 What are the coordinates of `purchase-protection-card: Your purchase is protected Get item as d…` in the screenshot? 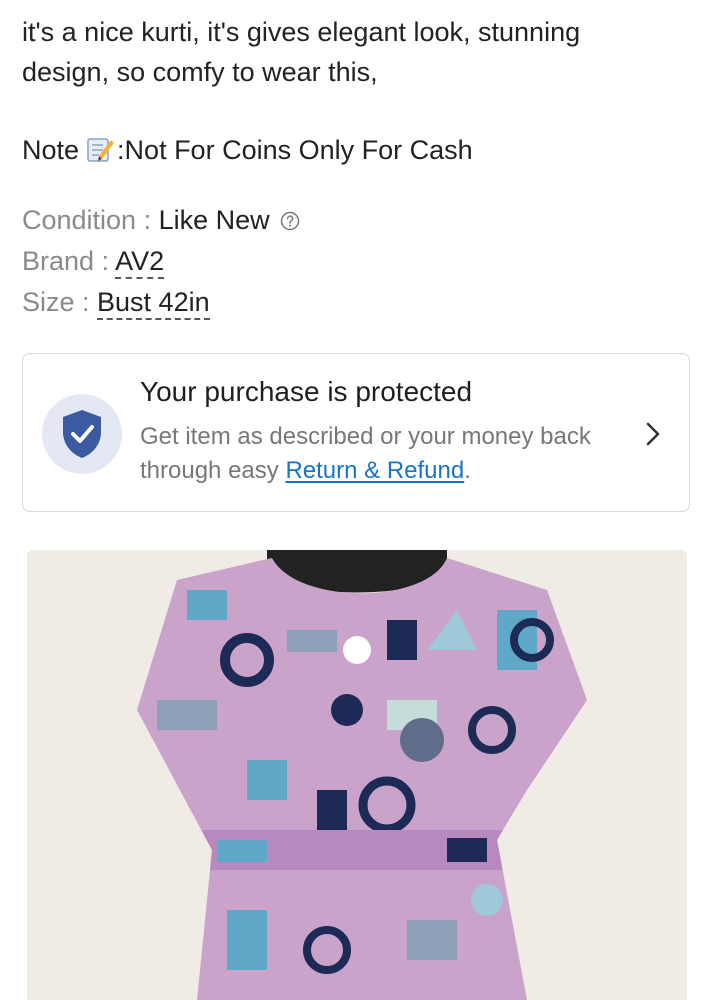 It's located at (356, 432).